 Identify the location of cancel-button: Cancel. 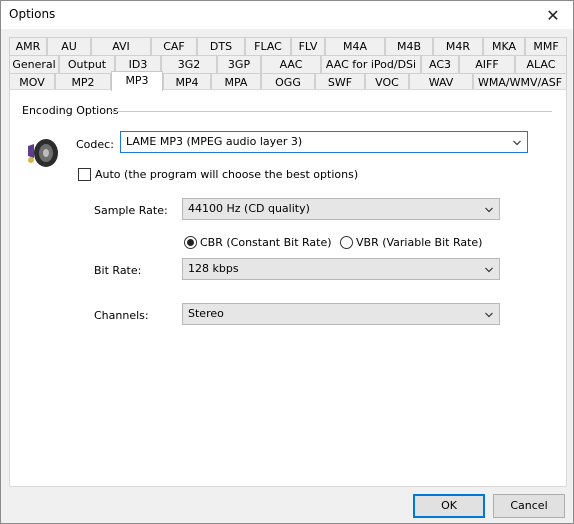
(529, 506).